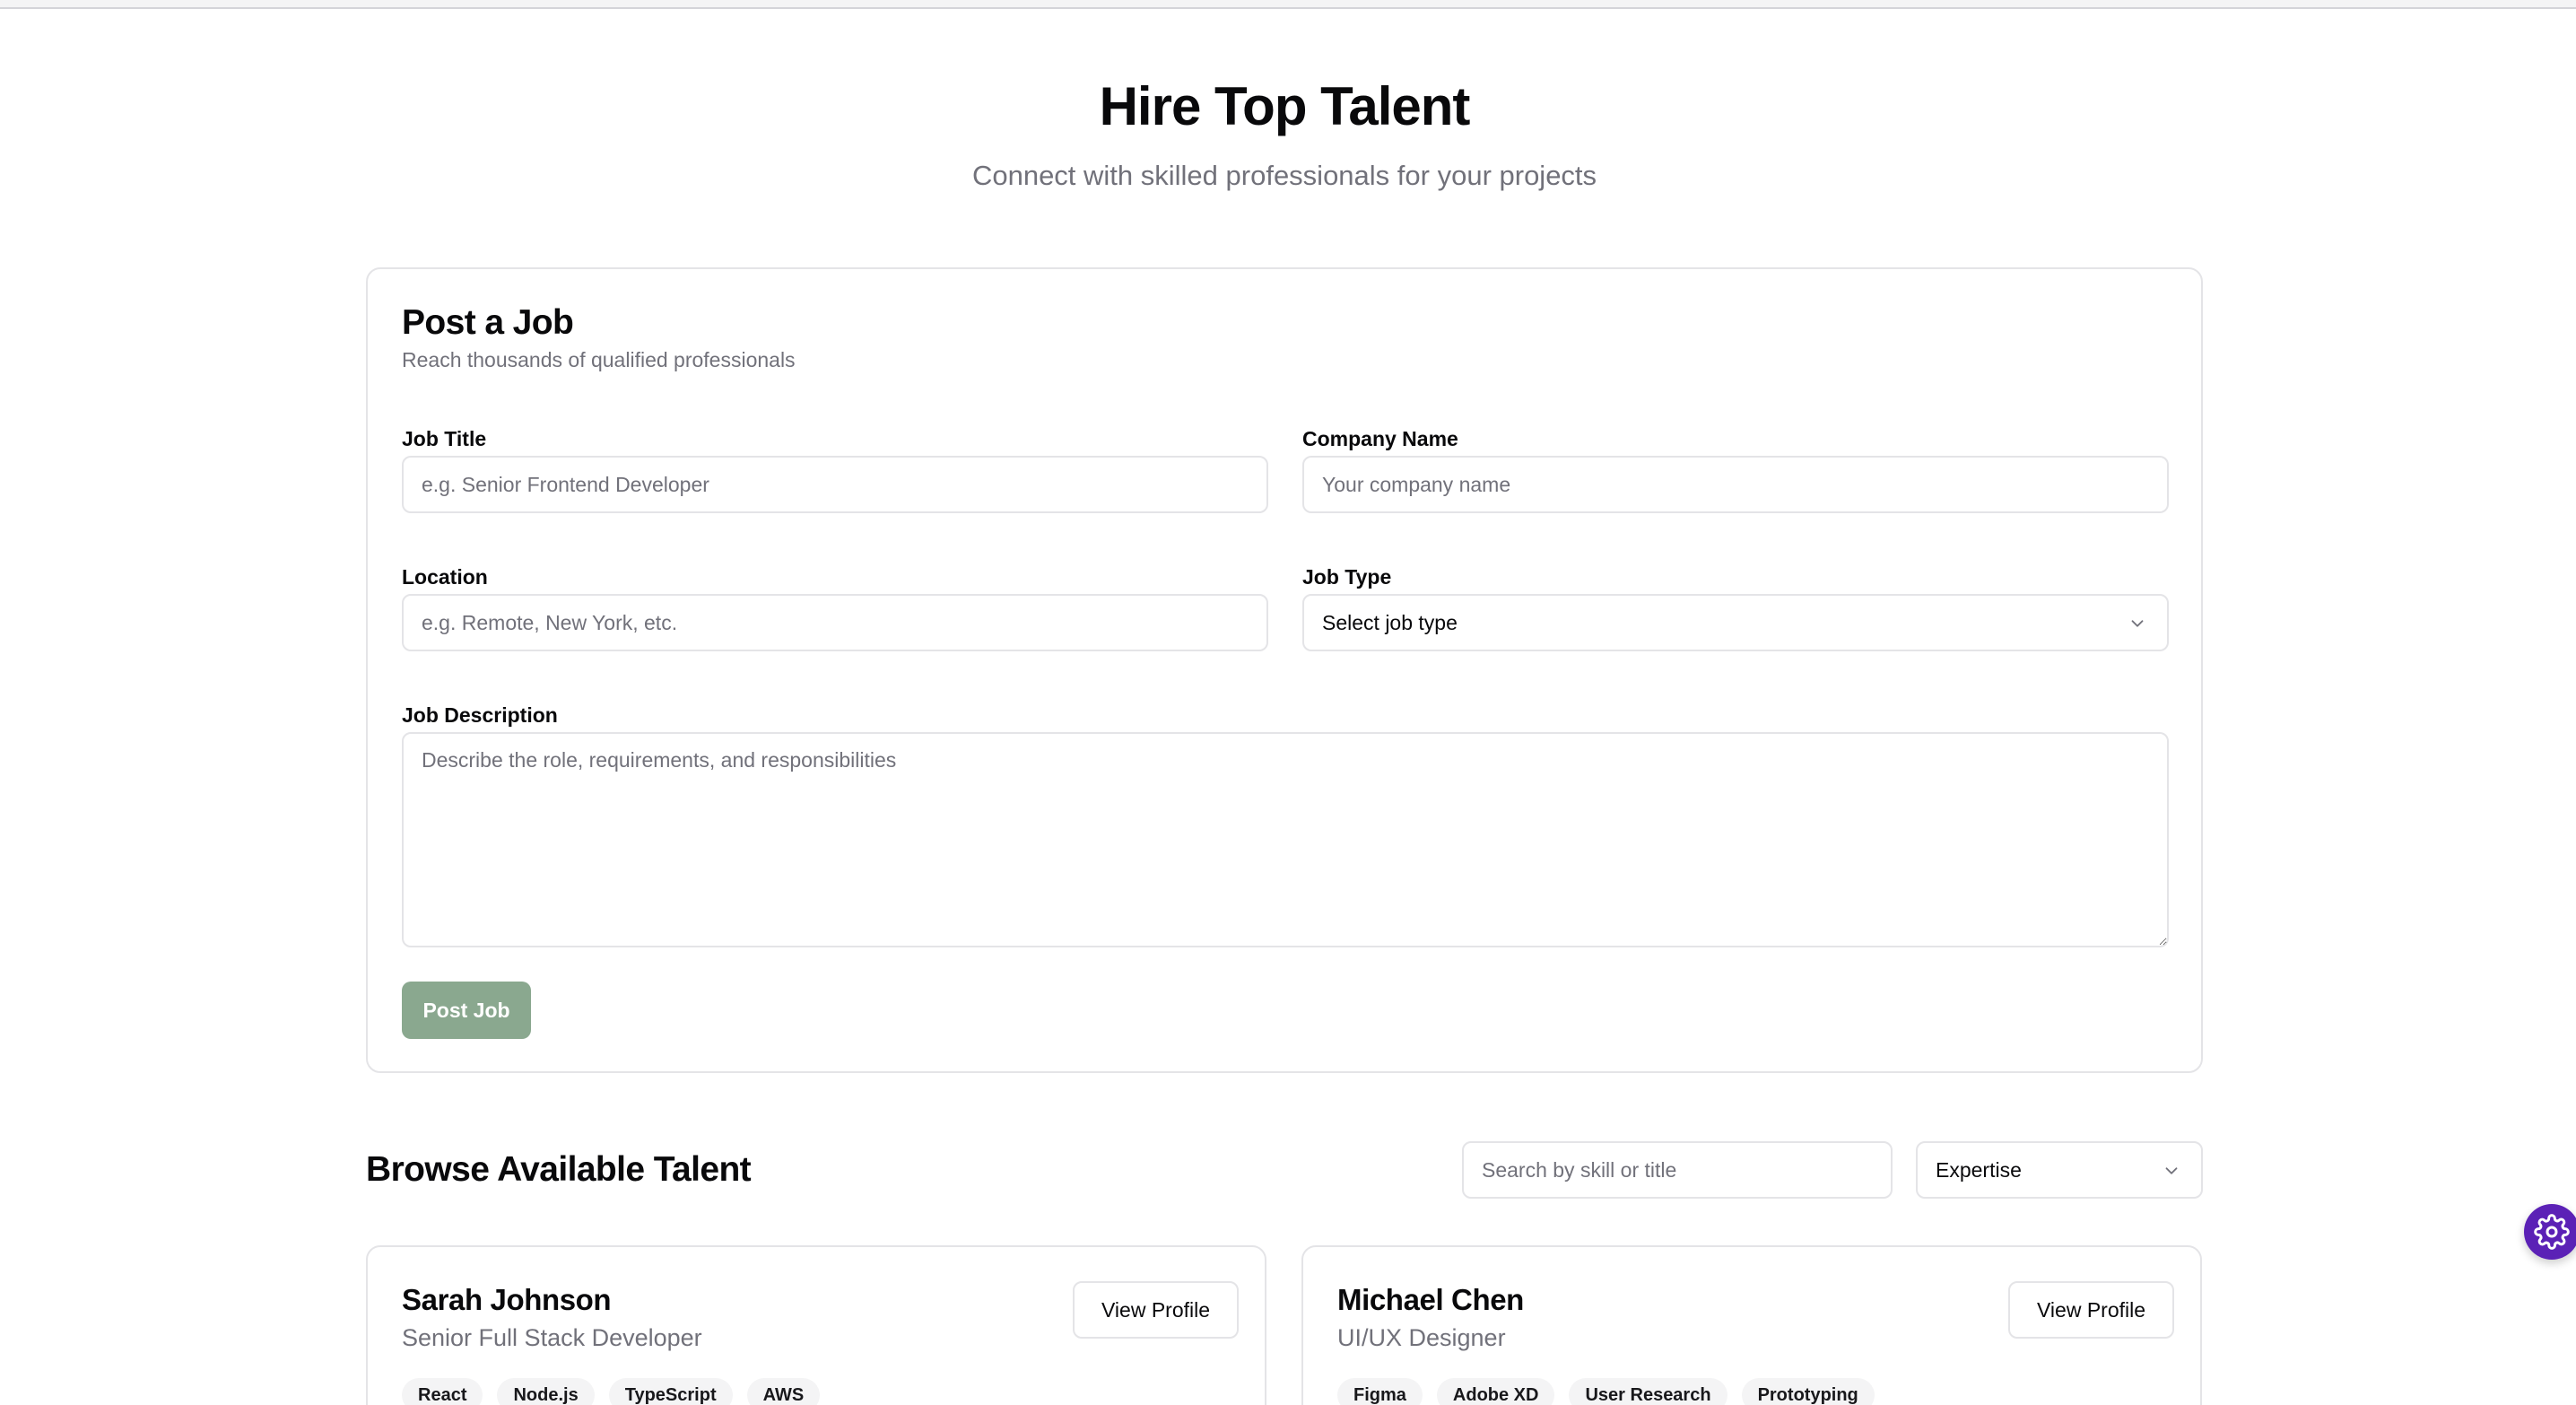 This screenshot has width=2576, height=1405. What do you see at coordinates (1495, 1391) in the screenshot?
I see `skill-tag: Adobe XD` at bounding box center [1495, 1391].